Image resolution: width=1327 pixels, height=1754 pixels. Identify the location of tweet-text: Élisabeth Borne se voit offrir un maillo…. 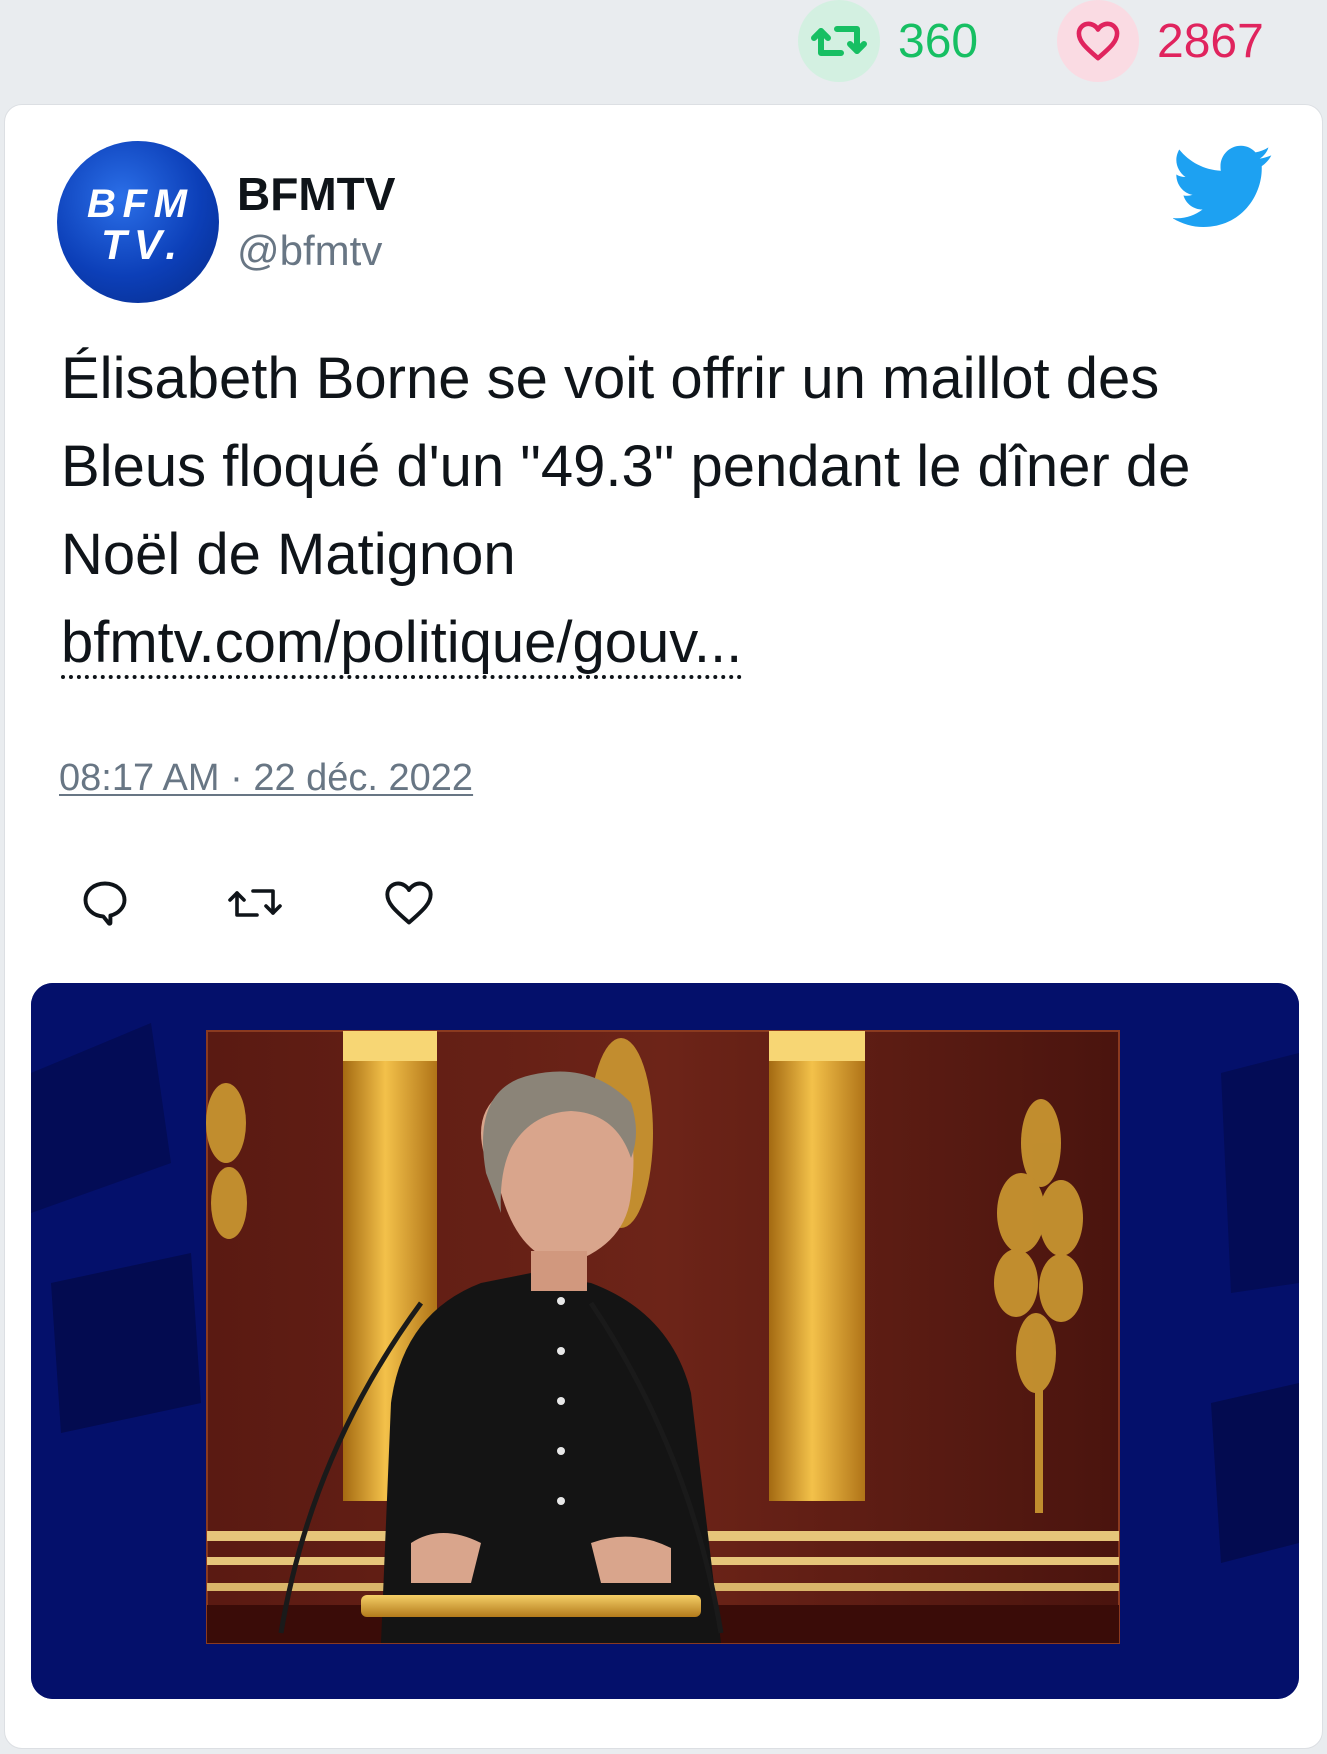
(626, 466).